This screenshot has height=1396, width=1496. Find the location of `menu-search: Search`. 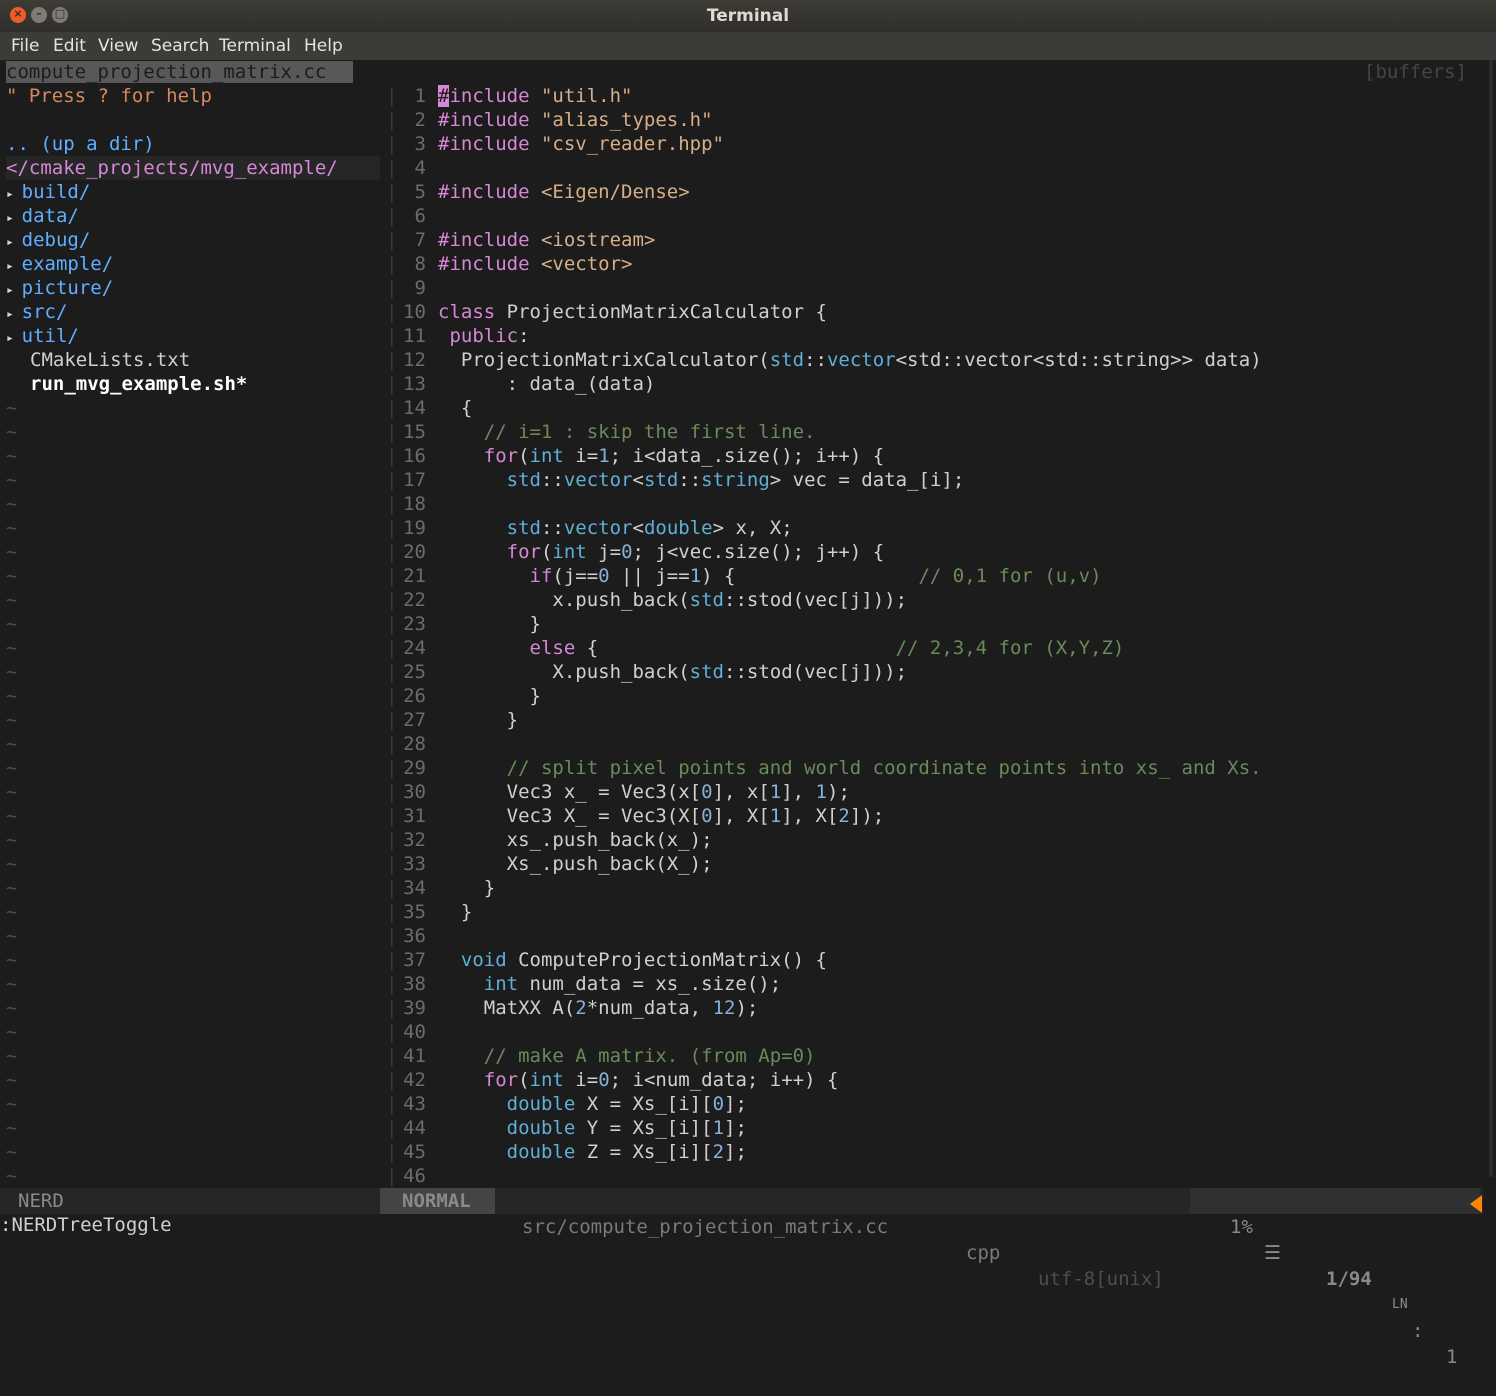

menu-search: Search is located at coordinates (180, 46).